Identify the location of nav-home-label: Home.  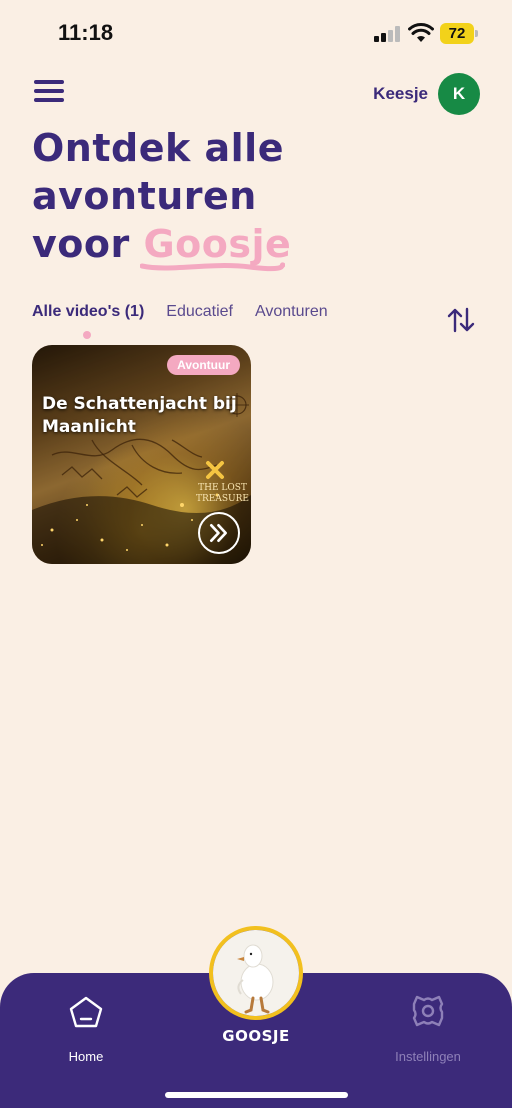
(86, 1056).